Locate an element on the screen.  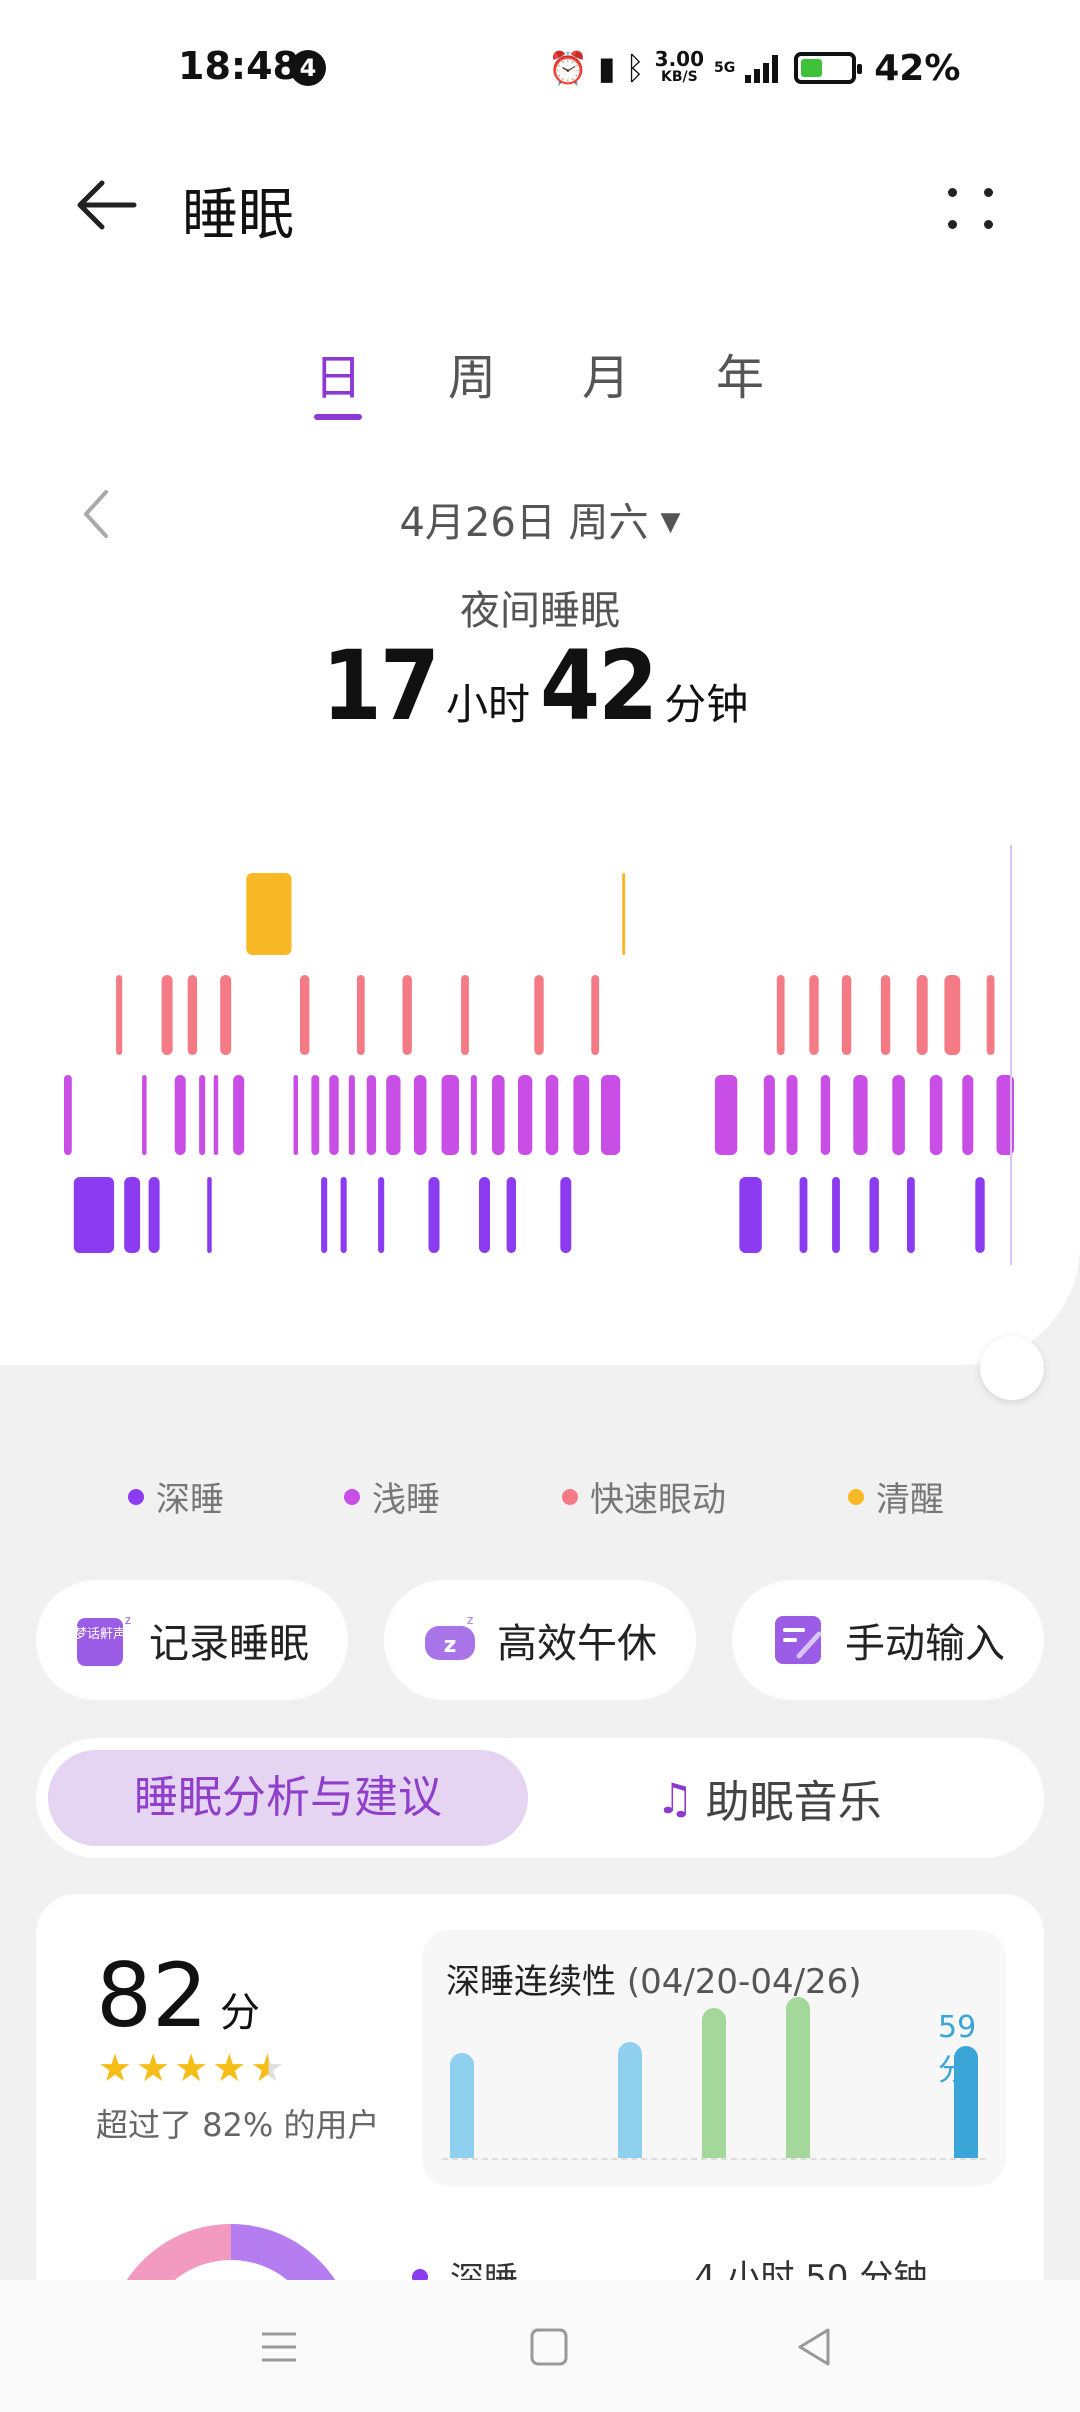
tab-year: 年 is located at coordinates (740, 373).